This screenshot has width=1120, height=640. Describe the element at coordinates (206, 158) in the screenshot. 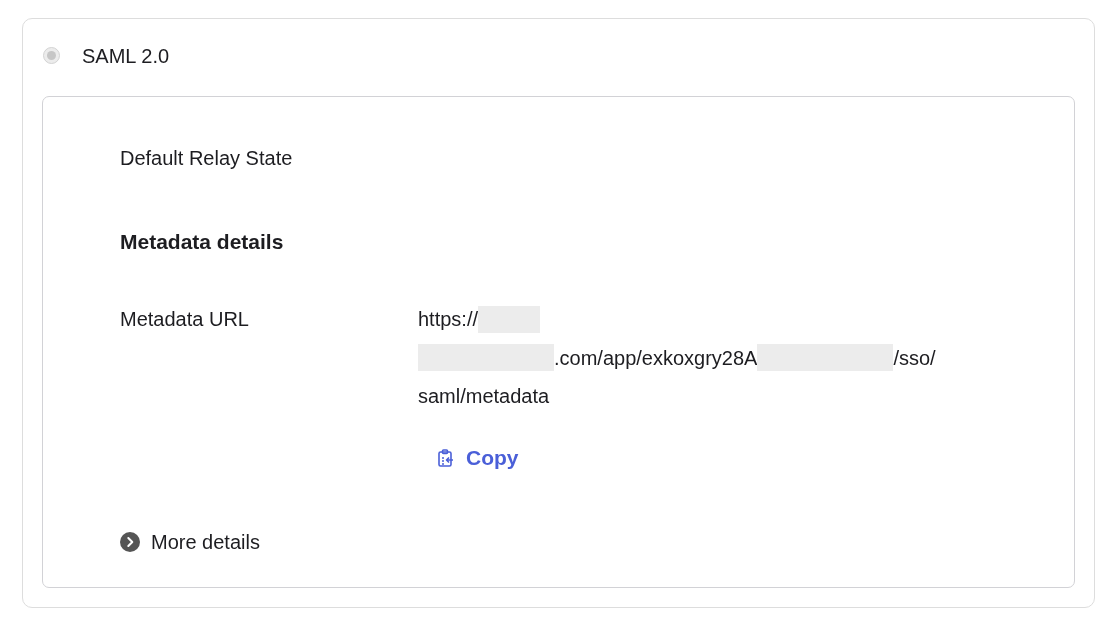

I see `field-label: Default Relay State` at that location.